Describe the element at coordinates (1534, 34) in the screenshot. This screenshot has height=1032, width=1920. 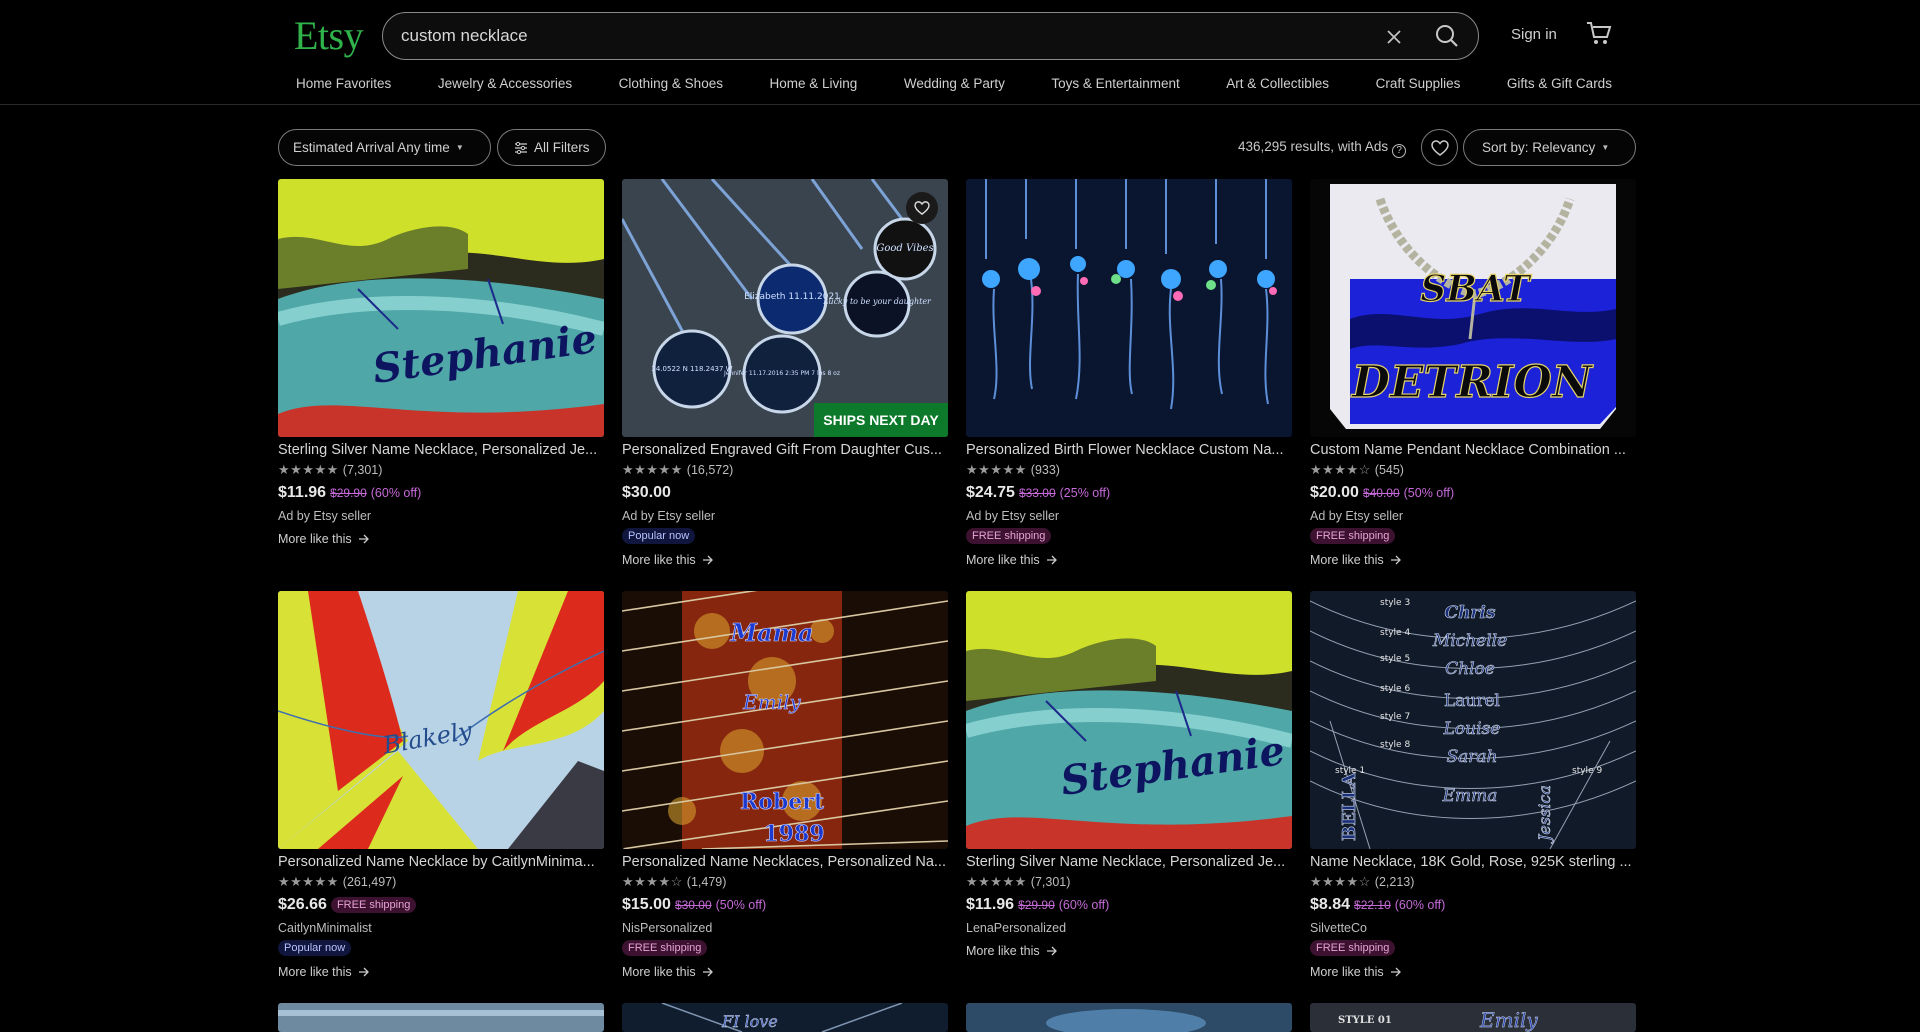
I see `sign-in-link: Sign in` at that location.